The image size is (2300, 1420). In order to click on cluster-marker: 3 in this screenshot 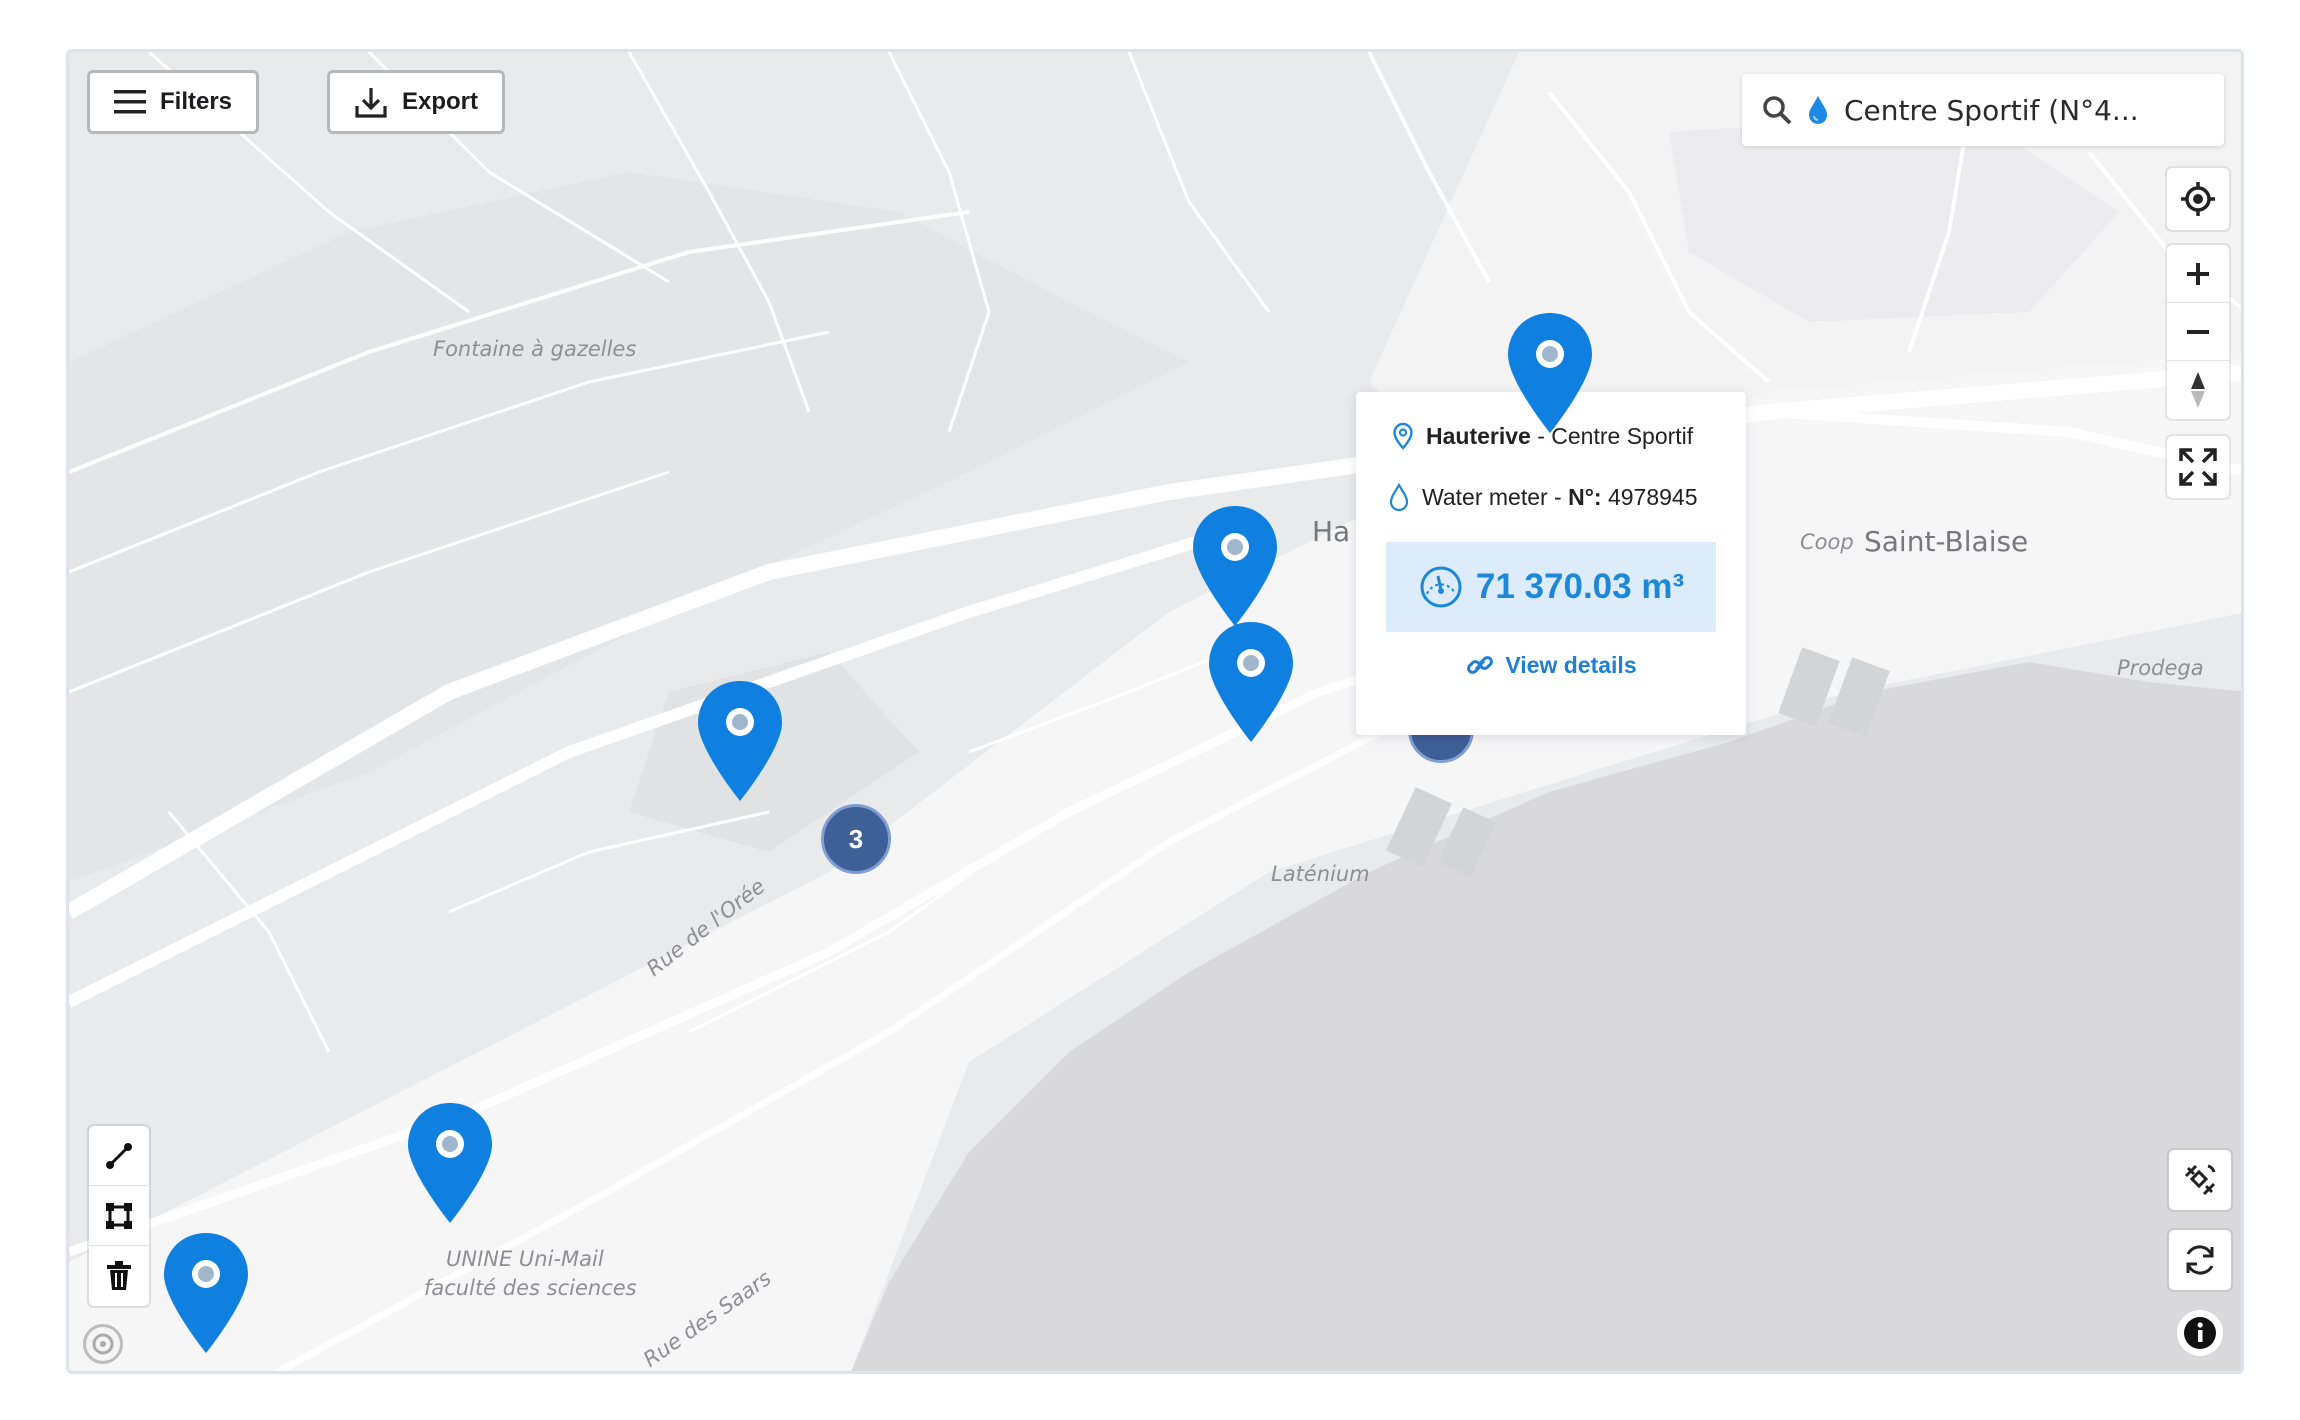, I will do `click(856, 839)`.